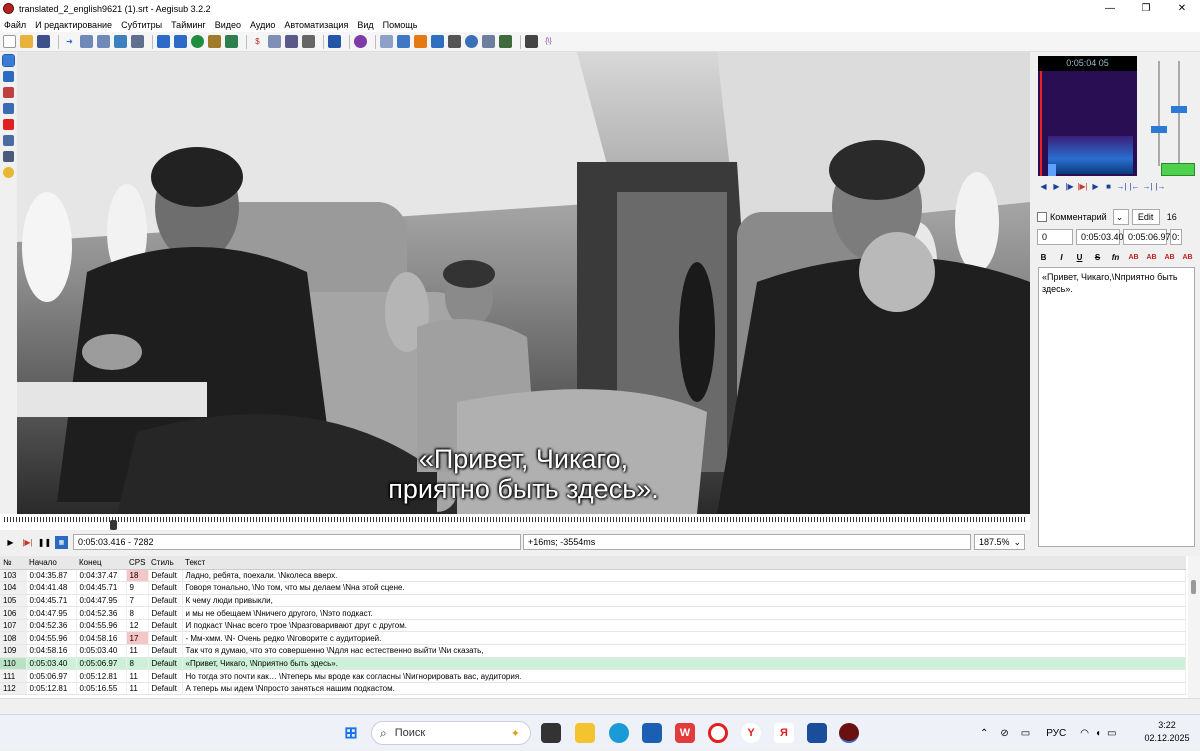 The width and height of the screenshot is (1200, 751). I want to click on audio-zoom-thumb, so click(1159, 129).